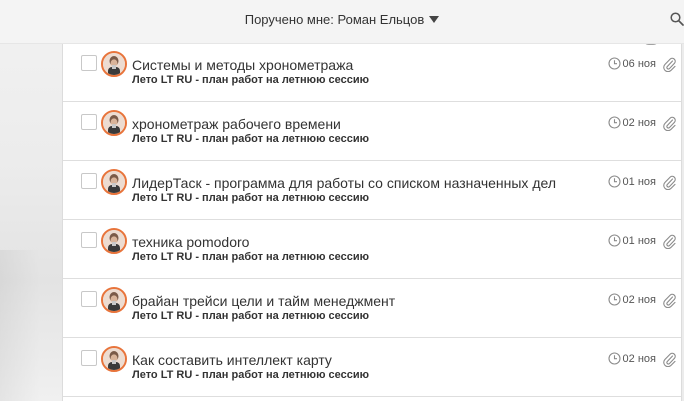 The height and width of the screenshot is (401, 684). I want to click on background-photo, so click(31, 200).